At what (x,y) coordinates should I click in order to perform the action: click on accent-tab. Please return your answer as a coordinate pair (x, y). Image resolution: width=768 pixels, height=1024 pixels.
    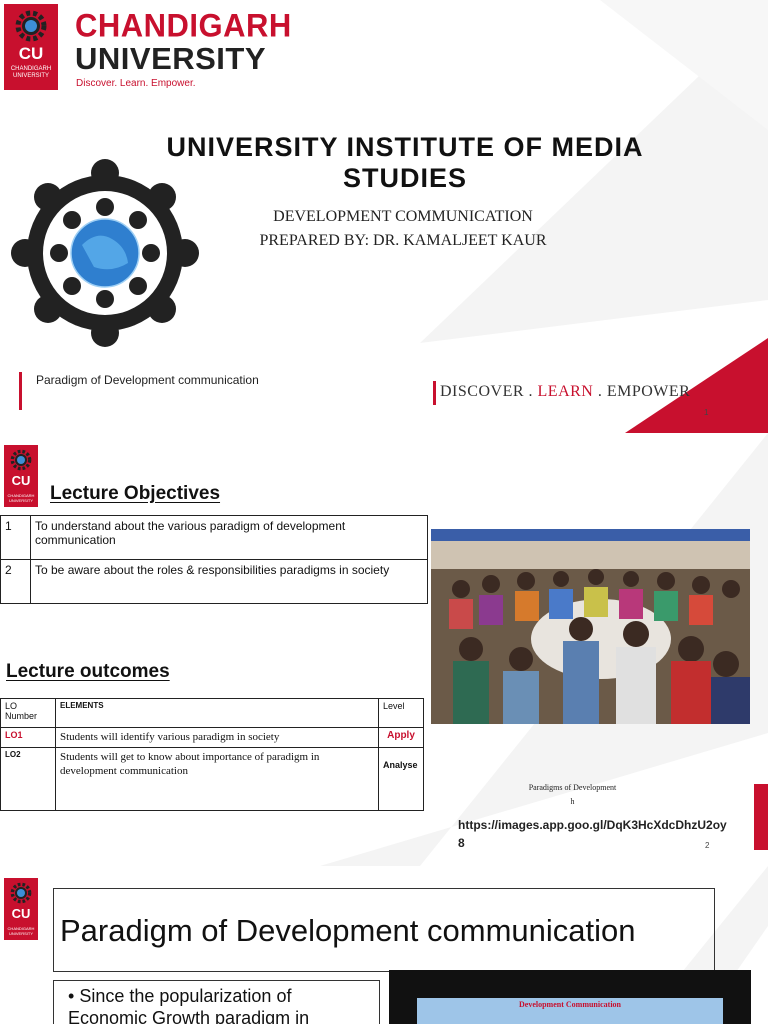
    Looking at the image, I should click on (761, 817).